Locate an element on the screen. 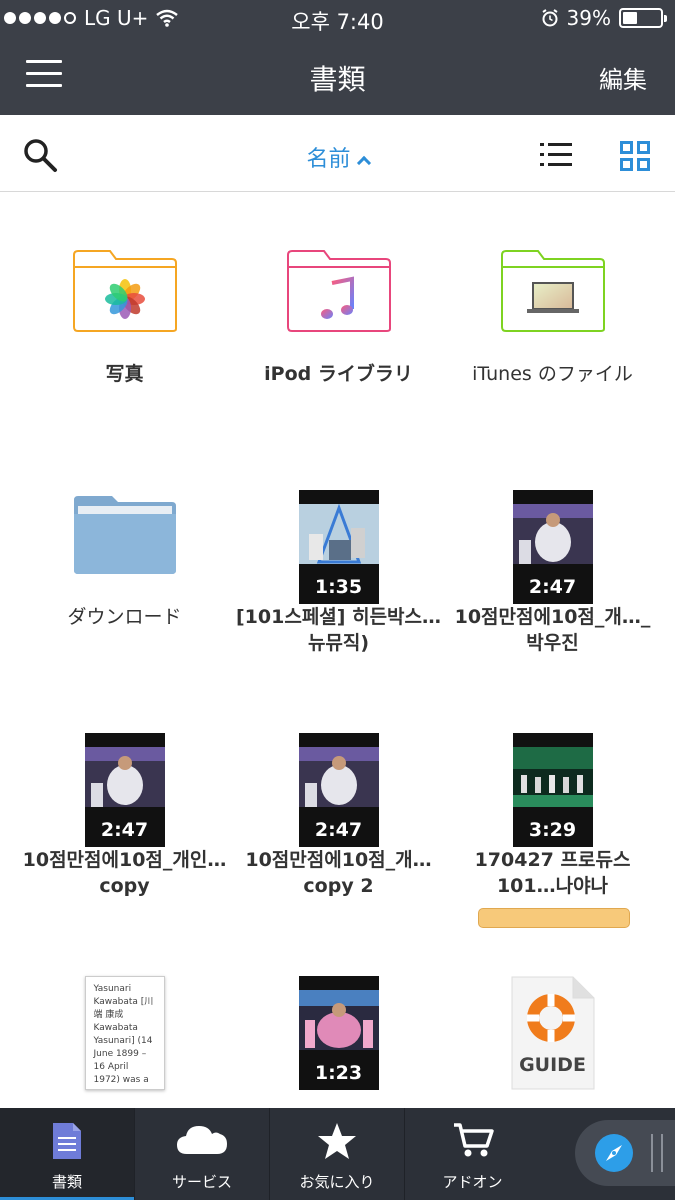 Image resolution: width=675 pixels, height=1200 pixels. battery-percent: 39% is located at coordinates (588, 18).